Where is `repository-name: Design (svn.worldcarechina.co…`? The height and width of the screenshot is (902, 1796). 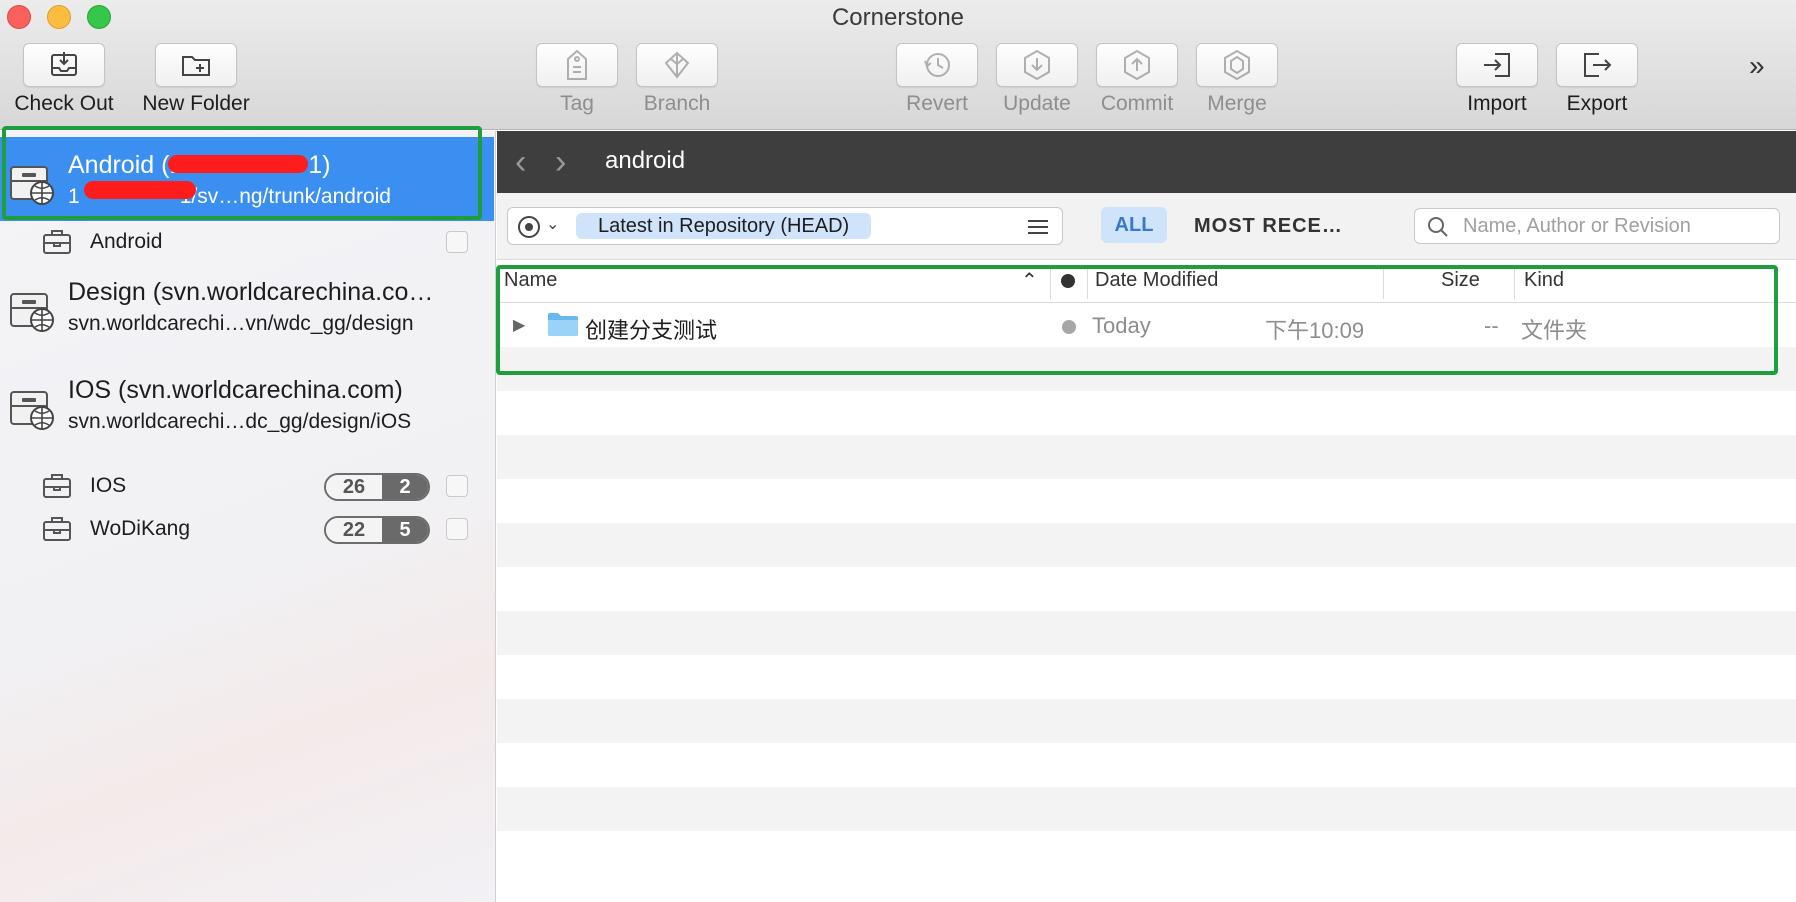
repository-name: Design (svn.worldcarechina.co… is located at coordinates (251, 292).